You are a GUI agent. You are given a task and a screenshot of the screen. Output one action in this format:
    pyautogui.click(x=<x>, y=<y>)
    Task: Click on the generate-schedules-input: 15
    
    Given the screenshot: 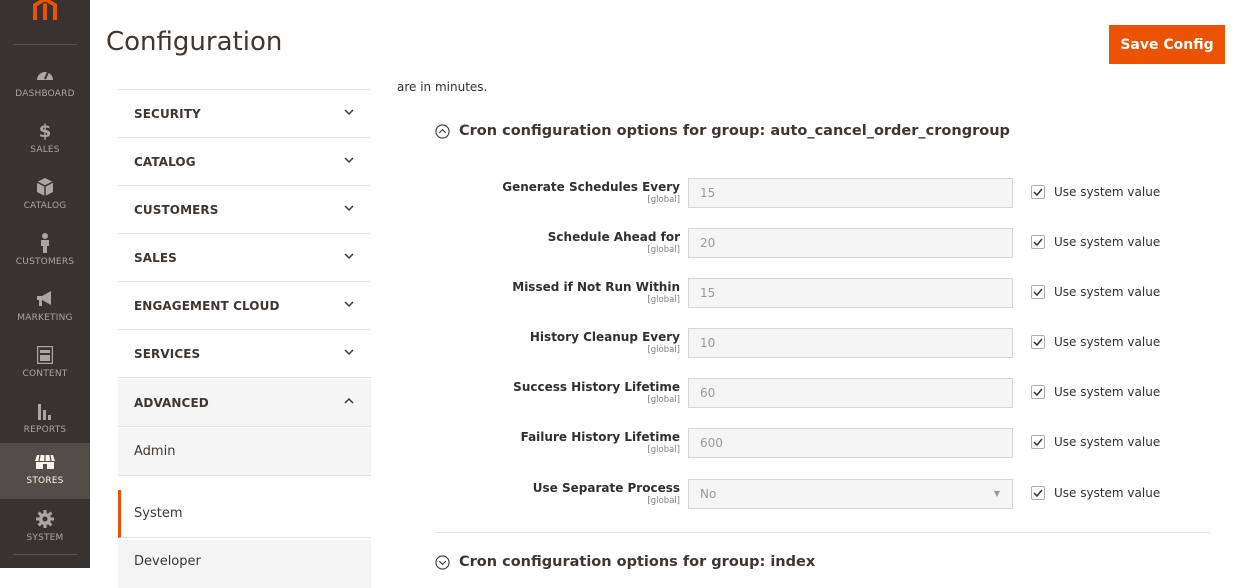 What is the action you would take?
    pyautogui.click(x=850, y=193)
    